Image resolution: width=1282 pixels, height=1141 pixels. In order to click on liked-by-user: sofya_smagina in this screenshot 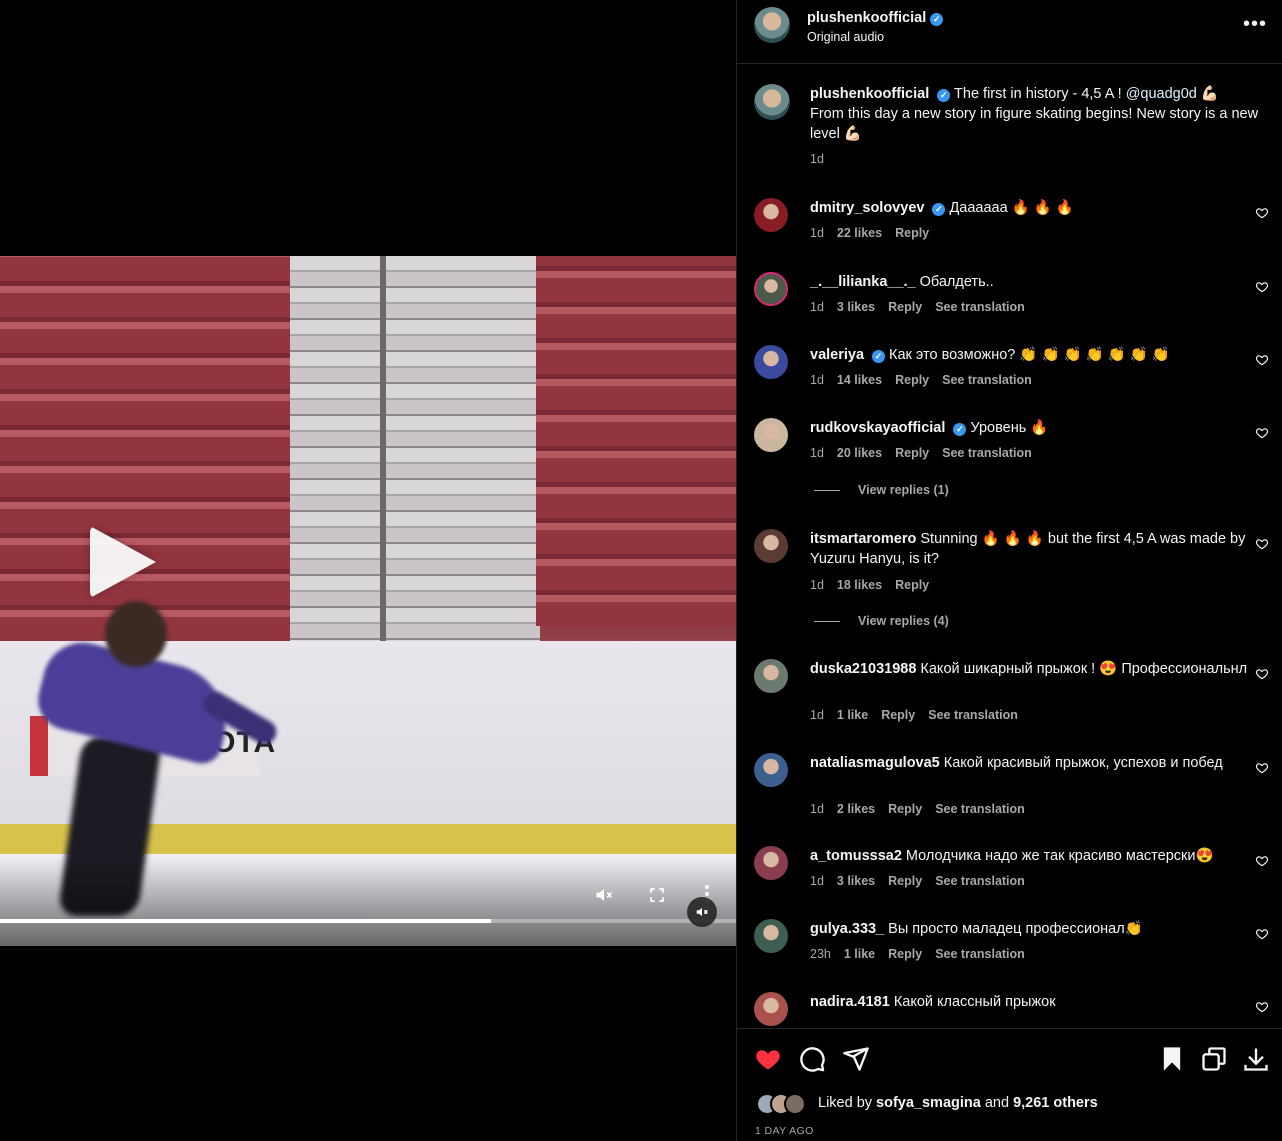, I will do `click(928, 1103)`.